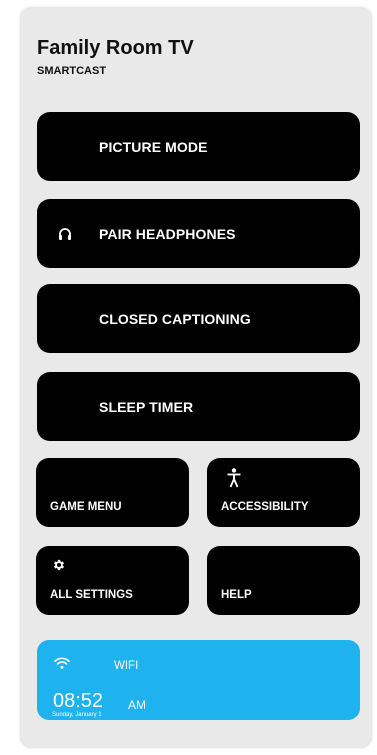 The width and height of the screenshot is (377, 755). I want to click on picture-mode-button: PICTURE MODE, so click(198, 146).